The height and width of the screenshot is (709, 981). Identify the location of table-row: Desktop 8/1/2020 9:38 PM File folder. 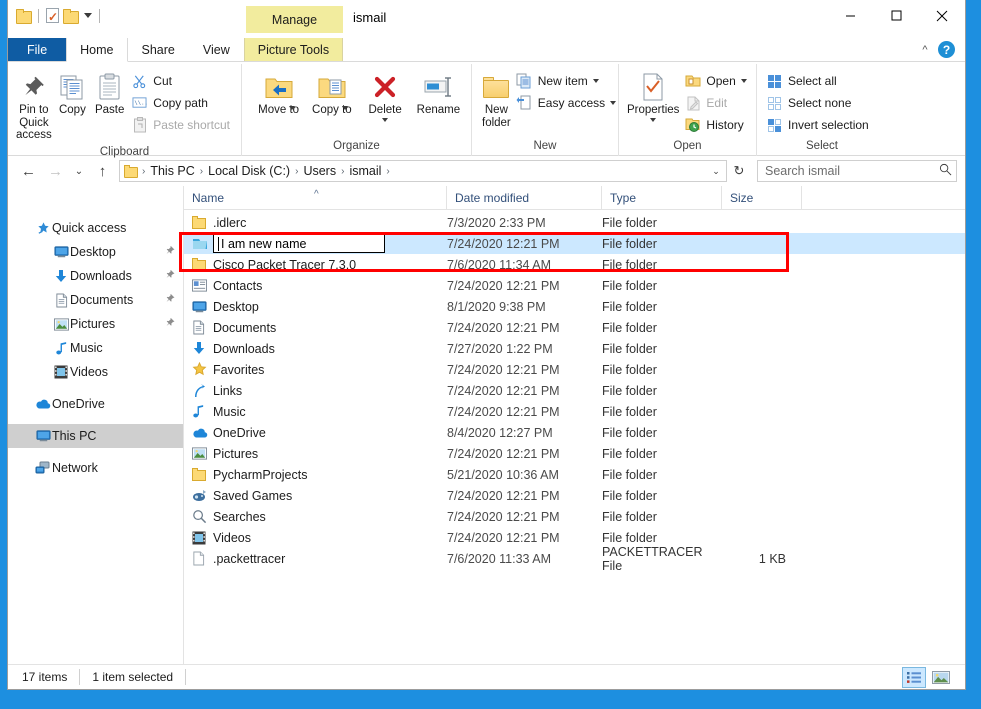
(574, 306).